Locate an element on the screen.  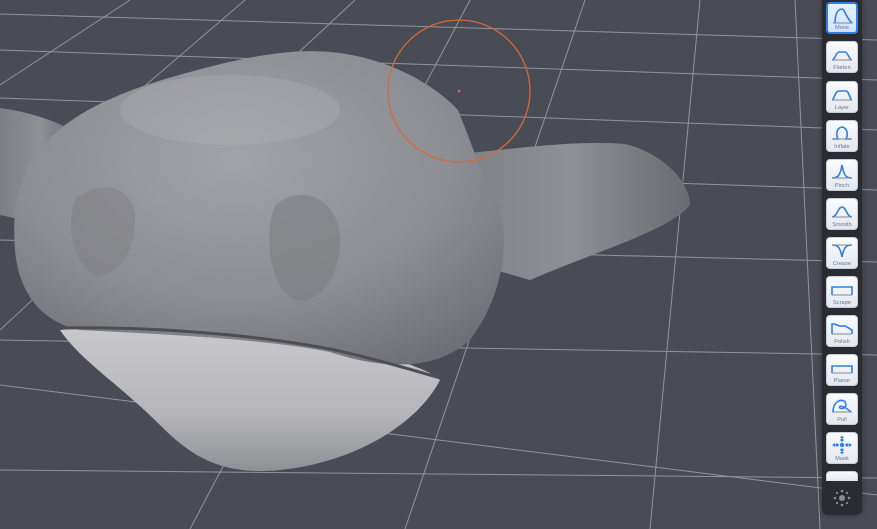
tool-next-partial is located at coordinates (842, 476).